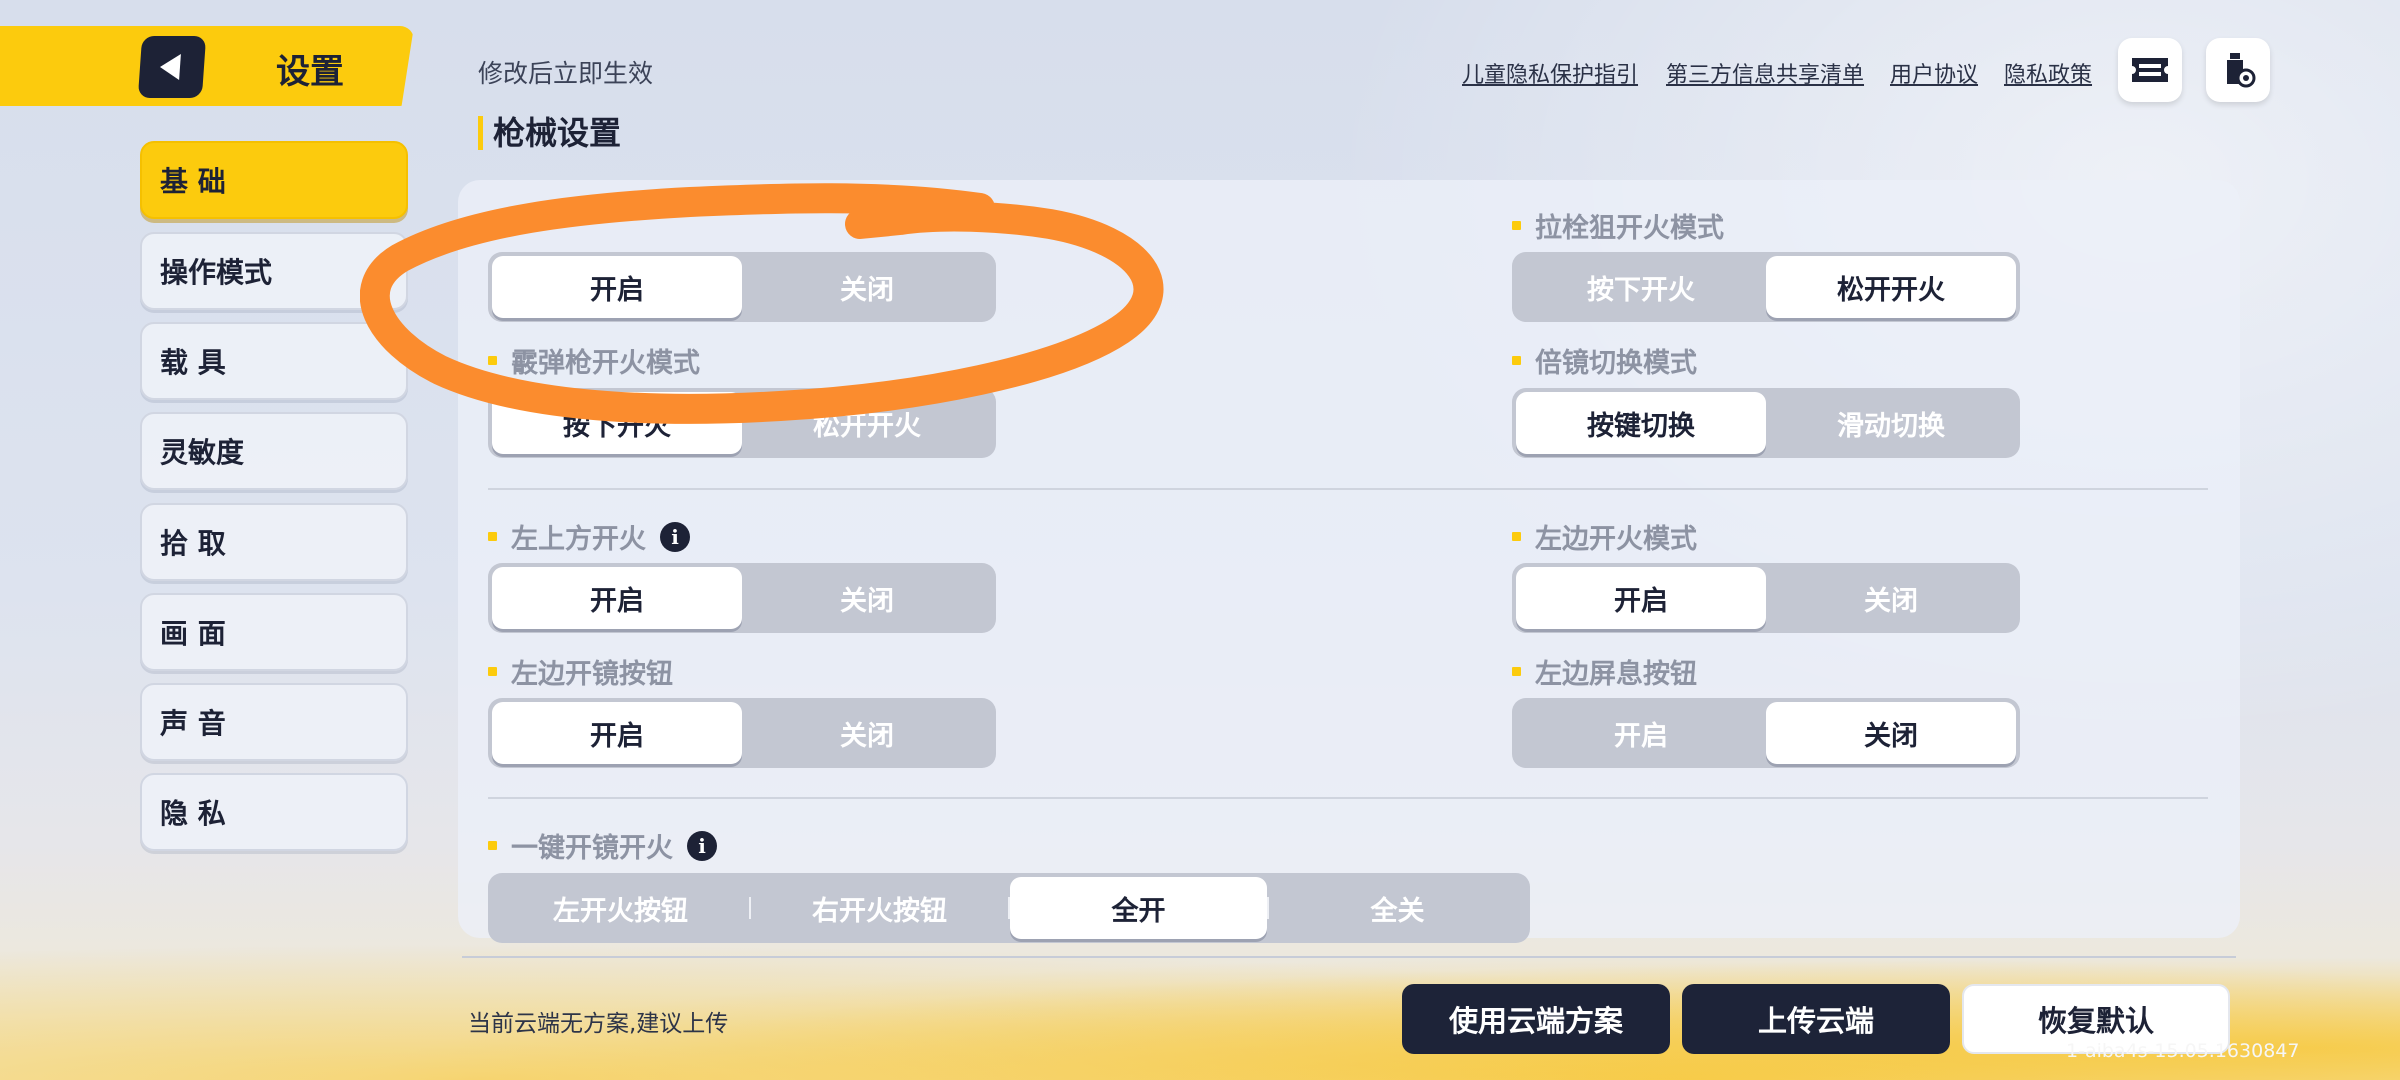 Image resolution: width=2400 pixels, height=1080 pixels. What do you see at coordinates (193, 723) in the screenshot?
I see `sidebar-item-label: 声 音` at bounding box center [193, 723].